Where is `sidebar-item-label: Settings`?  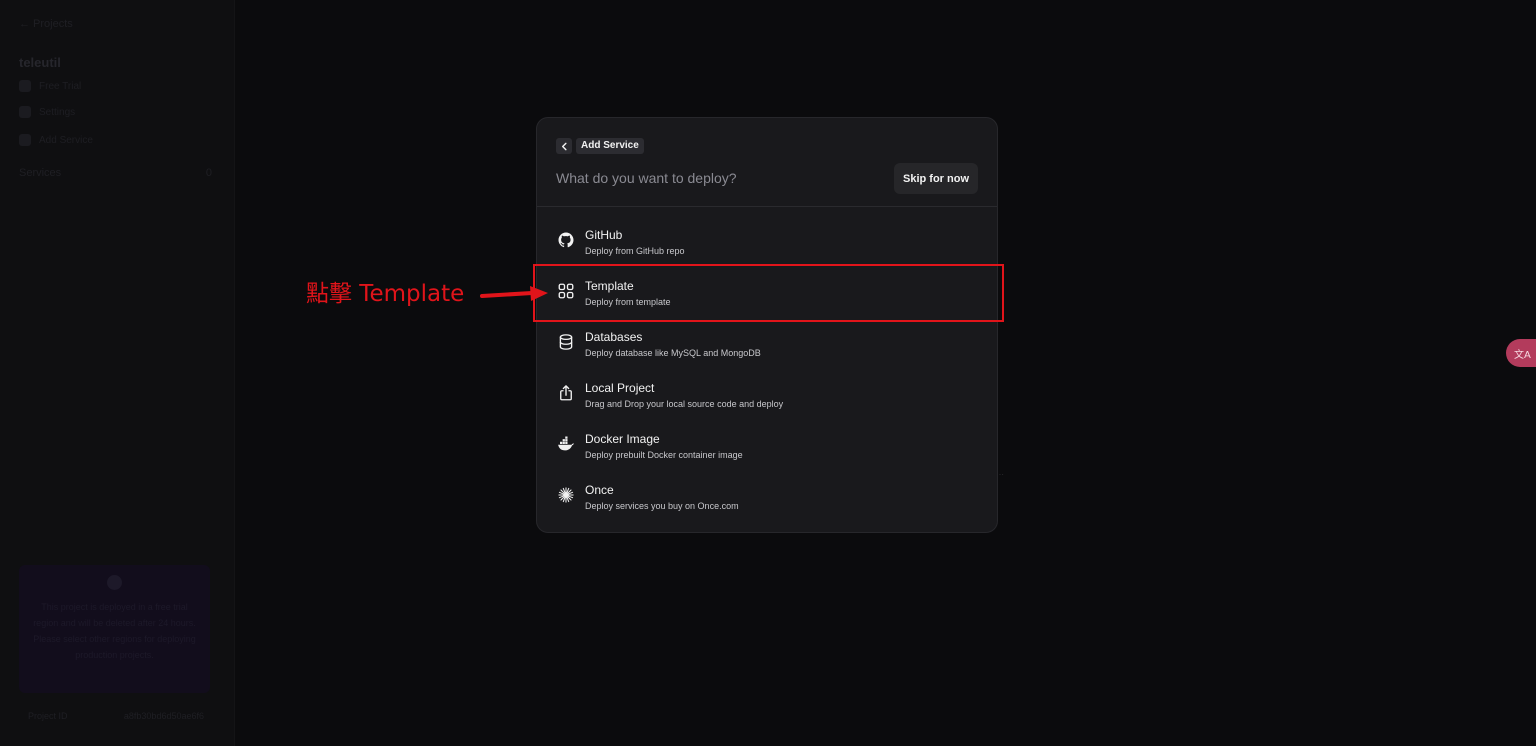 sidebar-item-label: Settings is located at coordinates (57, 112).